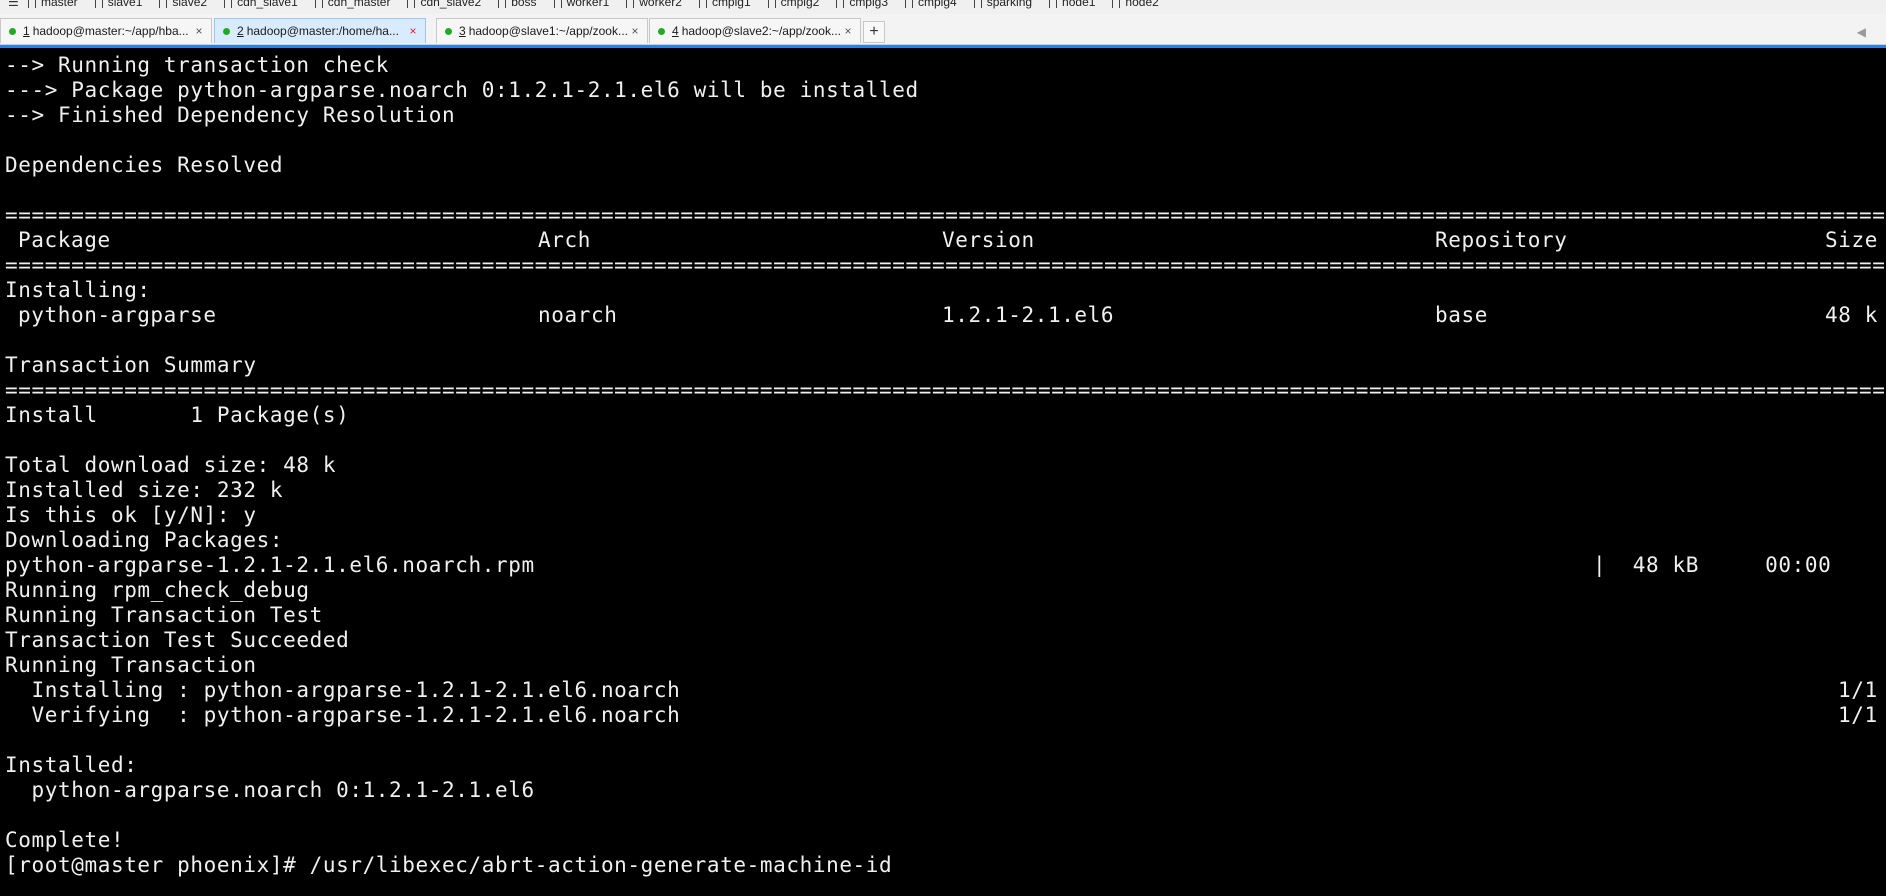  I want to click on bookmark-label: slave2, so click(190, 4).